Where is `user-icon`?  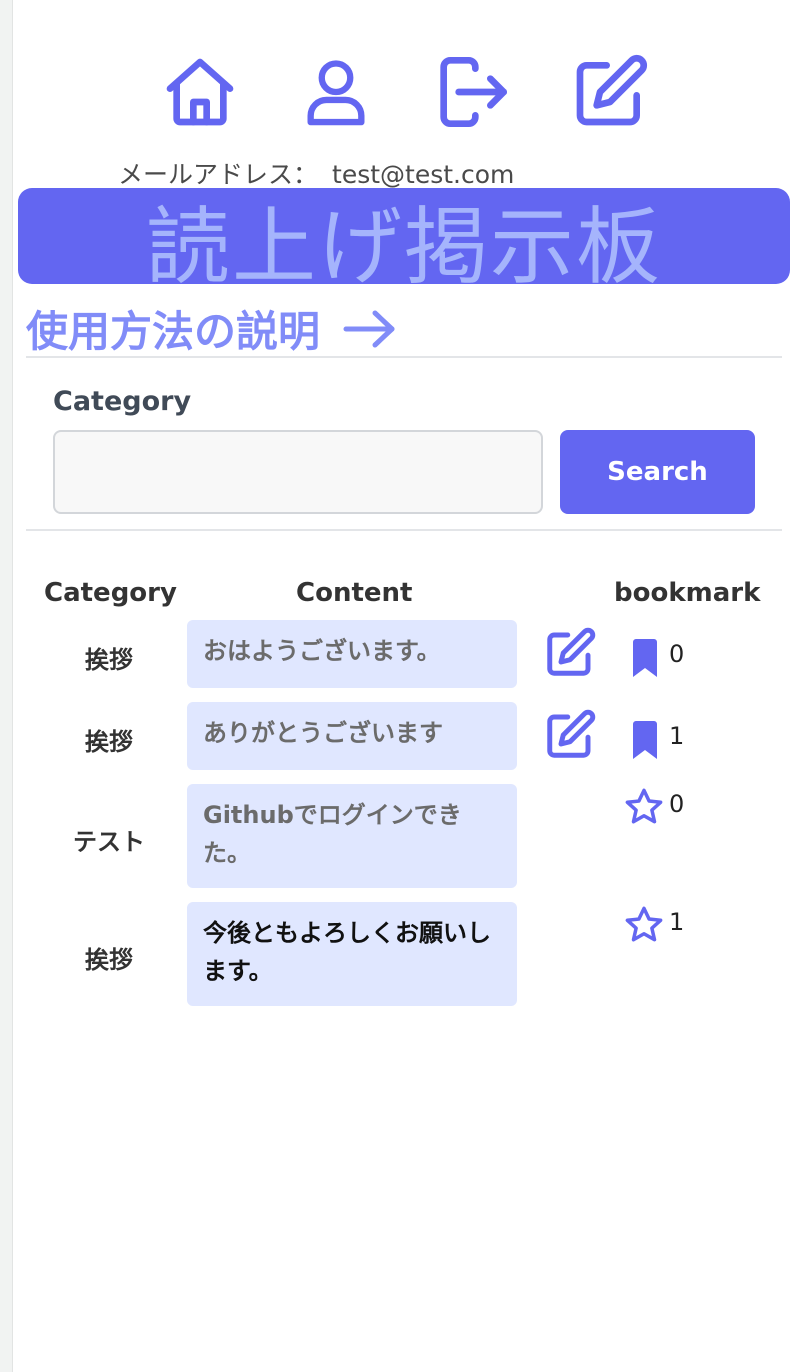
user-icon is located at coordinates (336, 92).